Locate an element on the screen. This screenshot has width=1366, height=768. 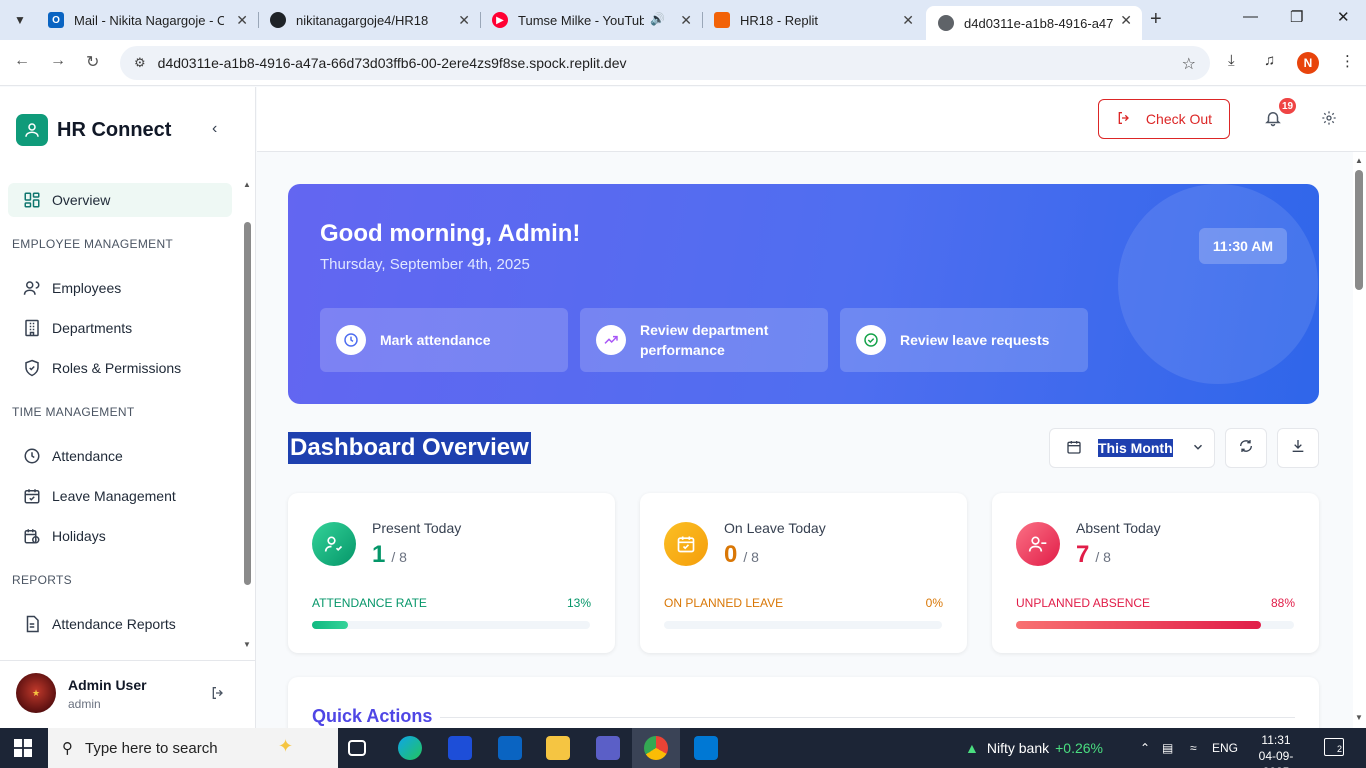
user-profile: ★ Admin User admin is located at coordinates (128, 694).